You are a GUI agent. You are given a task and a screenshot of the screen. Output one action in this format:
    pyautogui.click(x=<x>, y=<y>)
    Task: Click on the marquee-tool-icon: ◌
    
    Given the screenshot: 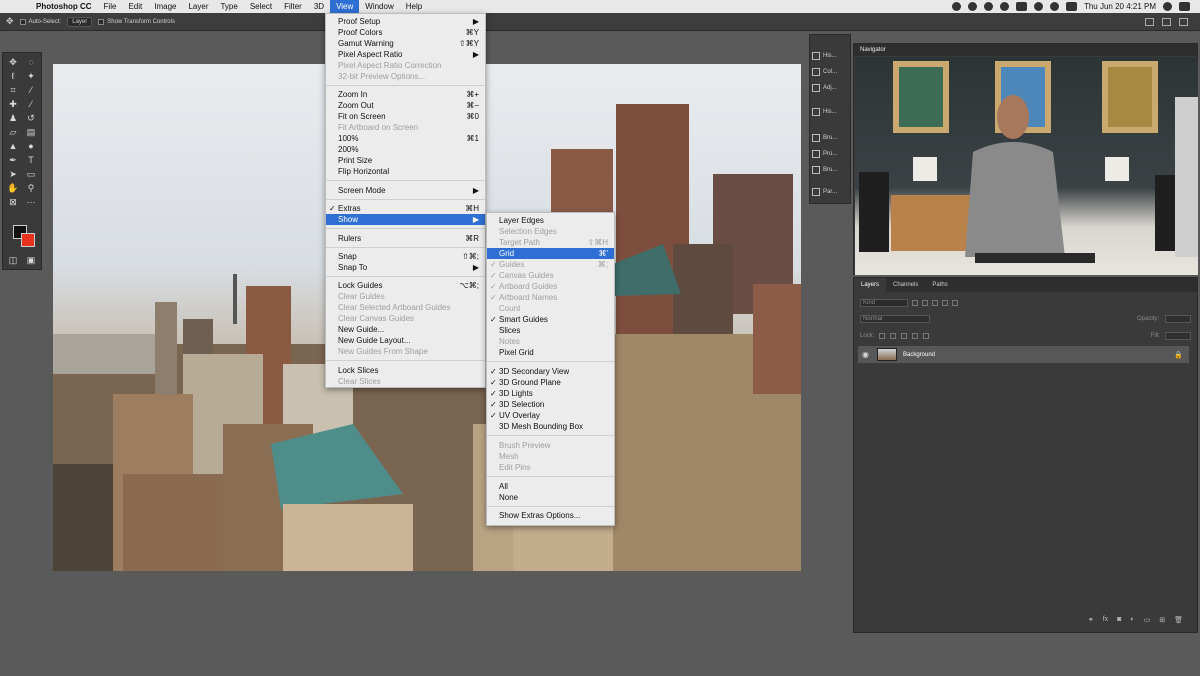 What is the action you would take?
    pyautogui.click(x=31, y=62)
    